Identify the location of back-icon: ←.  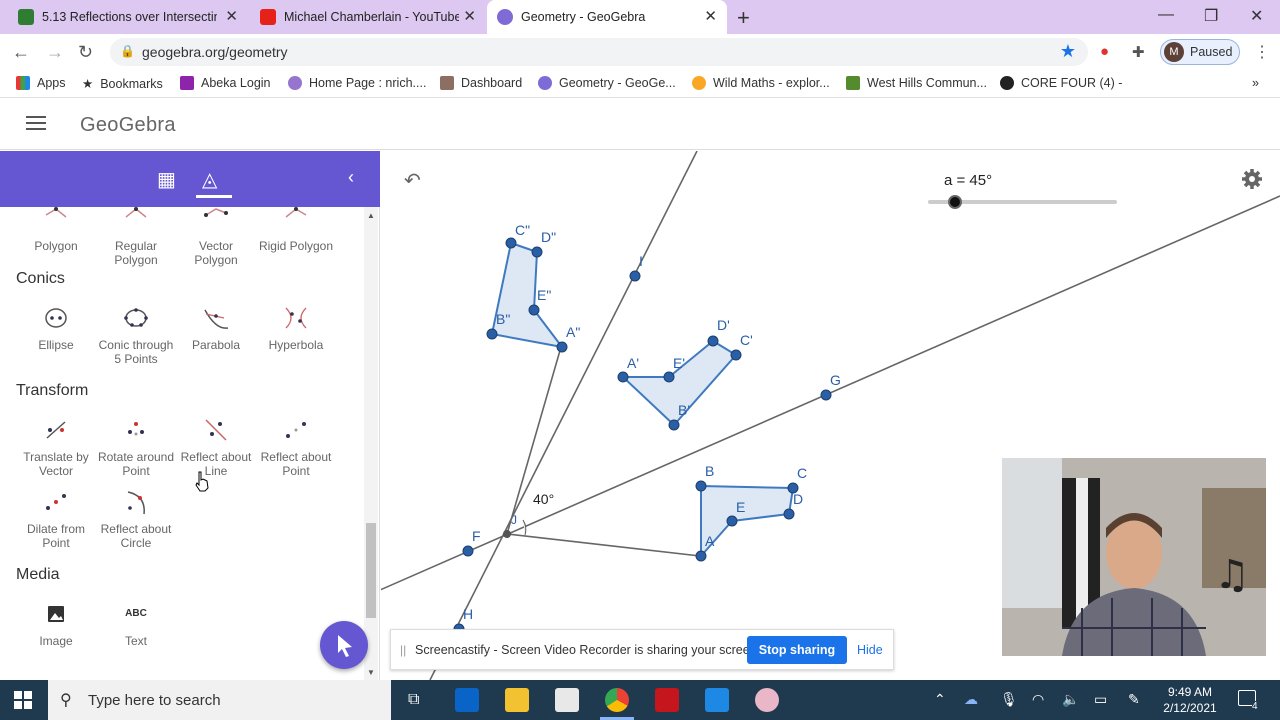
(21, 52).